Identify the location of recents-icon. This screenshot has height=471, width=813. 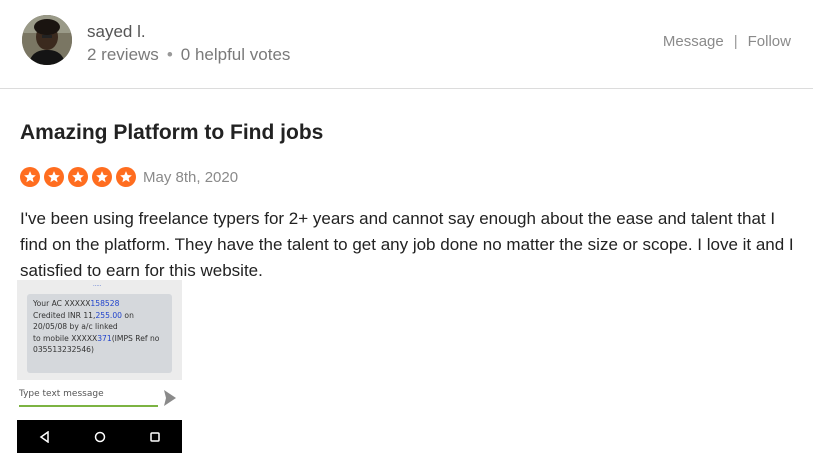
(154, 436).